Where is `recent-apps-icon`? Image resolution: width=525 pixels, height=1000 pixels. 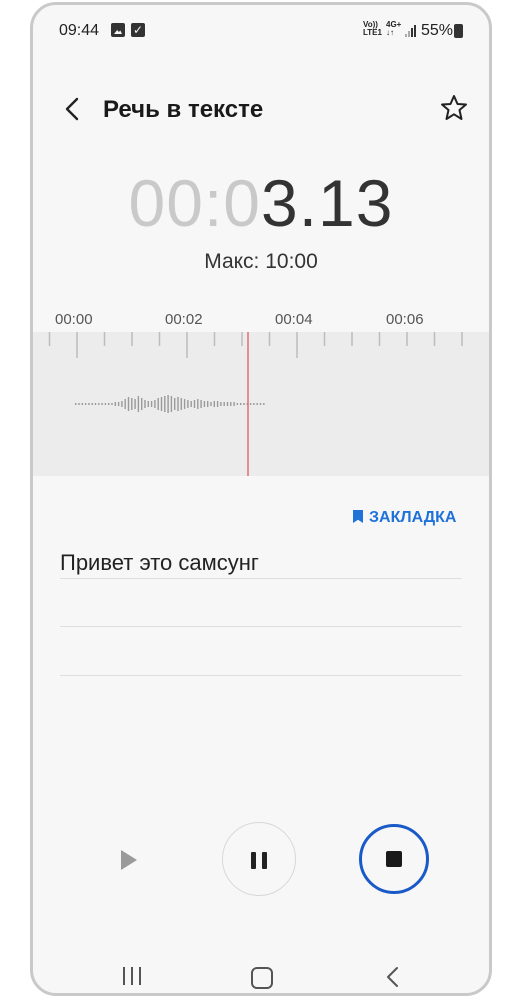 recent-apps-icon is located at coordinates (134, 977).